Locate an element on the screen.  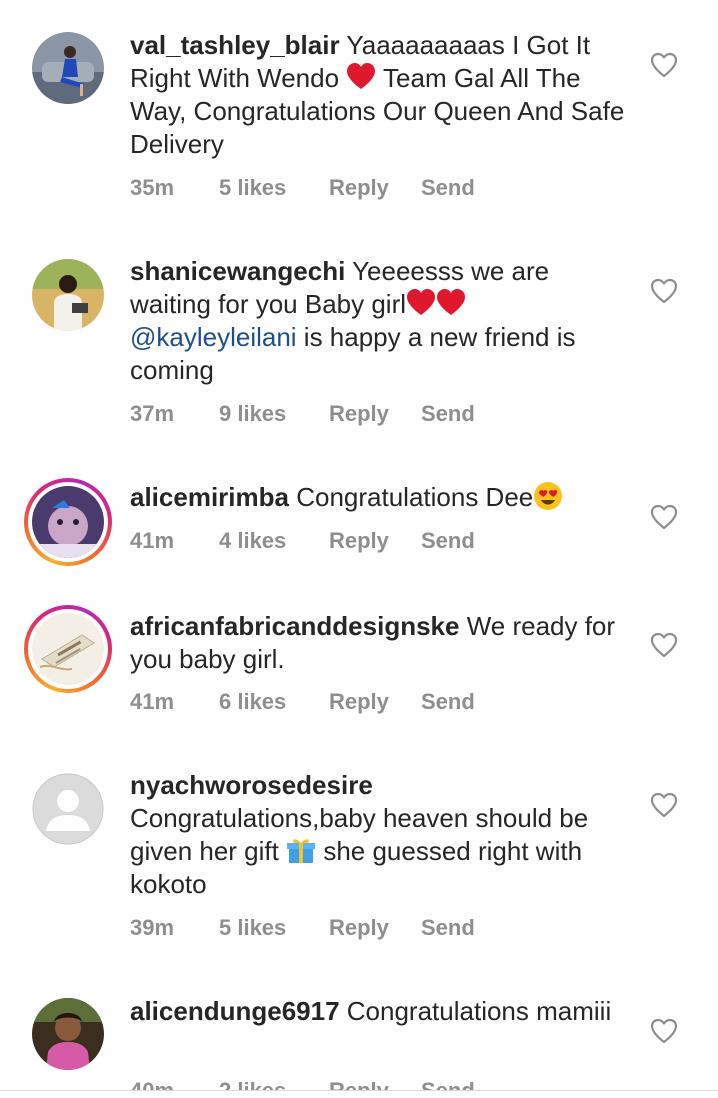
comment-username: nyachworosedesire is located at coordinates (251, 785).